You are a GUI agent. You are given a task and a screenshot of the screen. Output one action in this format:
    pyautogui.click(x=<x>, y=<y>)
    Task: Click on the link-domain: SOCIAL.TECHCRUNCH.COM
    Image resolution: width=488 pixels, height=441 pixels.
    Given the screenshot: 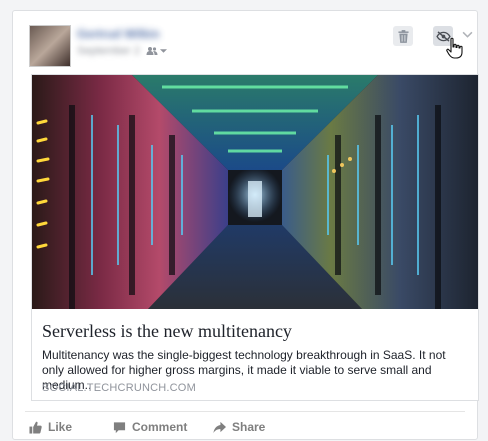 What is the action you would take?
    pyautogui.click(x=119, y=388)
    